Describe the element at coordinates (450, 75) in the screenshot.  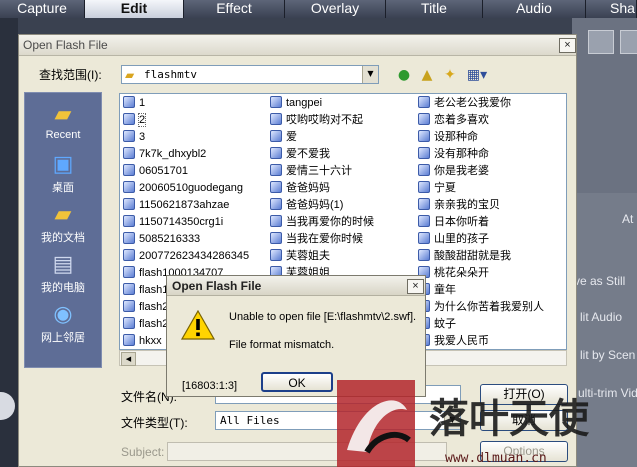
I see `new-folder-icon: ✦` at that location.